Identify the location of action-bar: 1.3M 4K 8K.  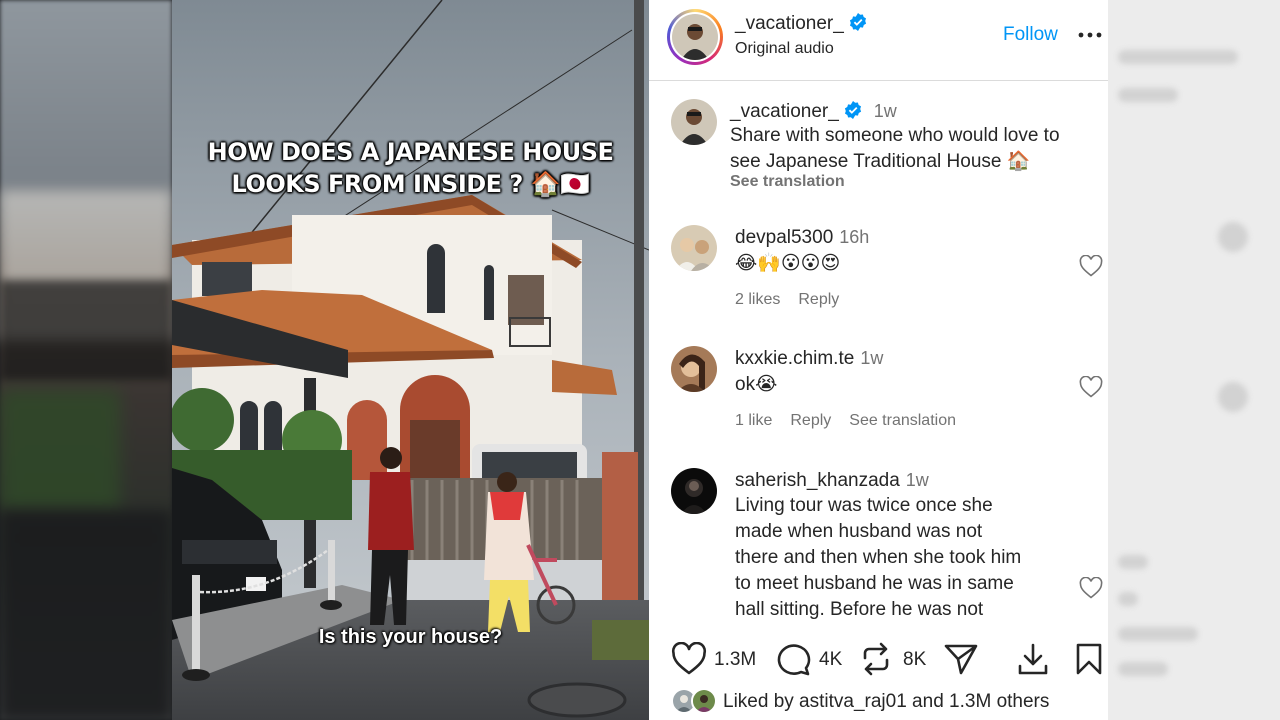
(878, 660).